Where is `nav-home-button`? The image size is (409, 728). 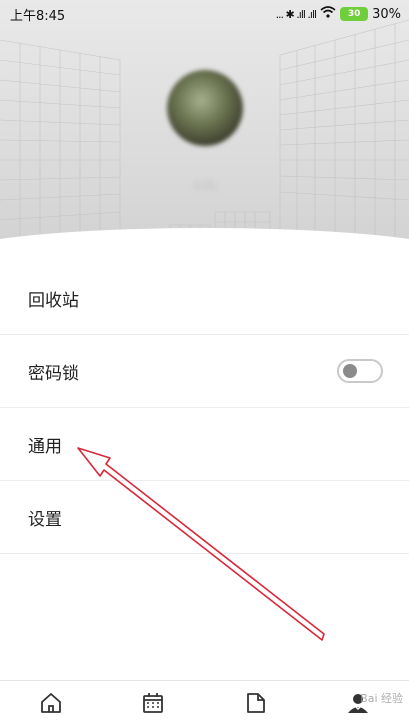 nav-home-button is located at coordinates (51, 705).